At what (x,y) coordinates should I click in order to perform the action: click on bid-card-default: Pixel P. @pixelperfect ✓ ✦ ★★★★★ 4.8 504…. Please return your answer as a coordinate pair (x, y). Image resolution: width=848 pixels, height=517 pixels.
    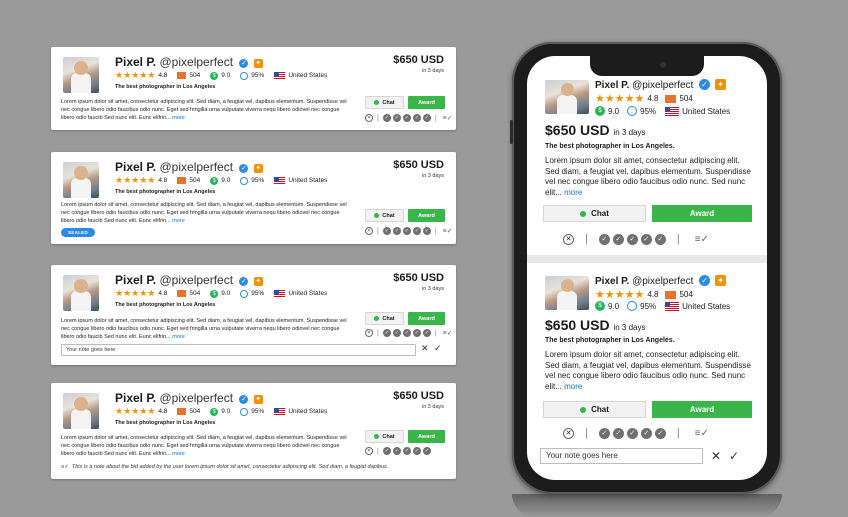
    Looking at the image, I should click on (253, 88).